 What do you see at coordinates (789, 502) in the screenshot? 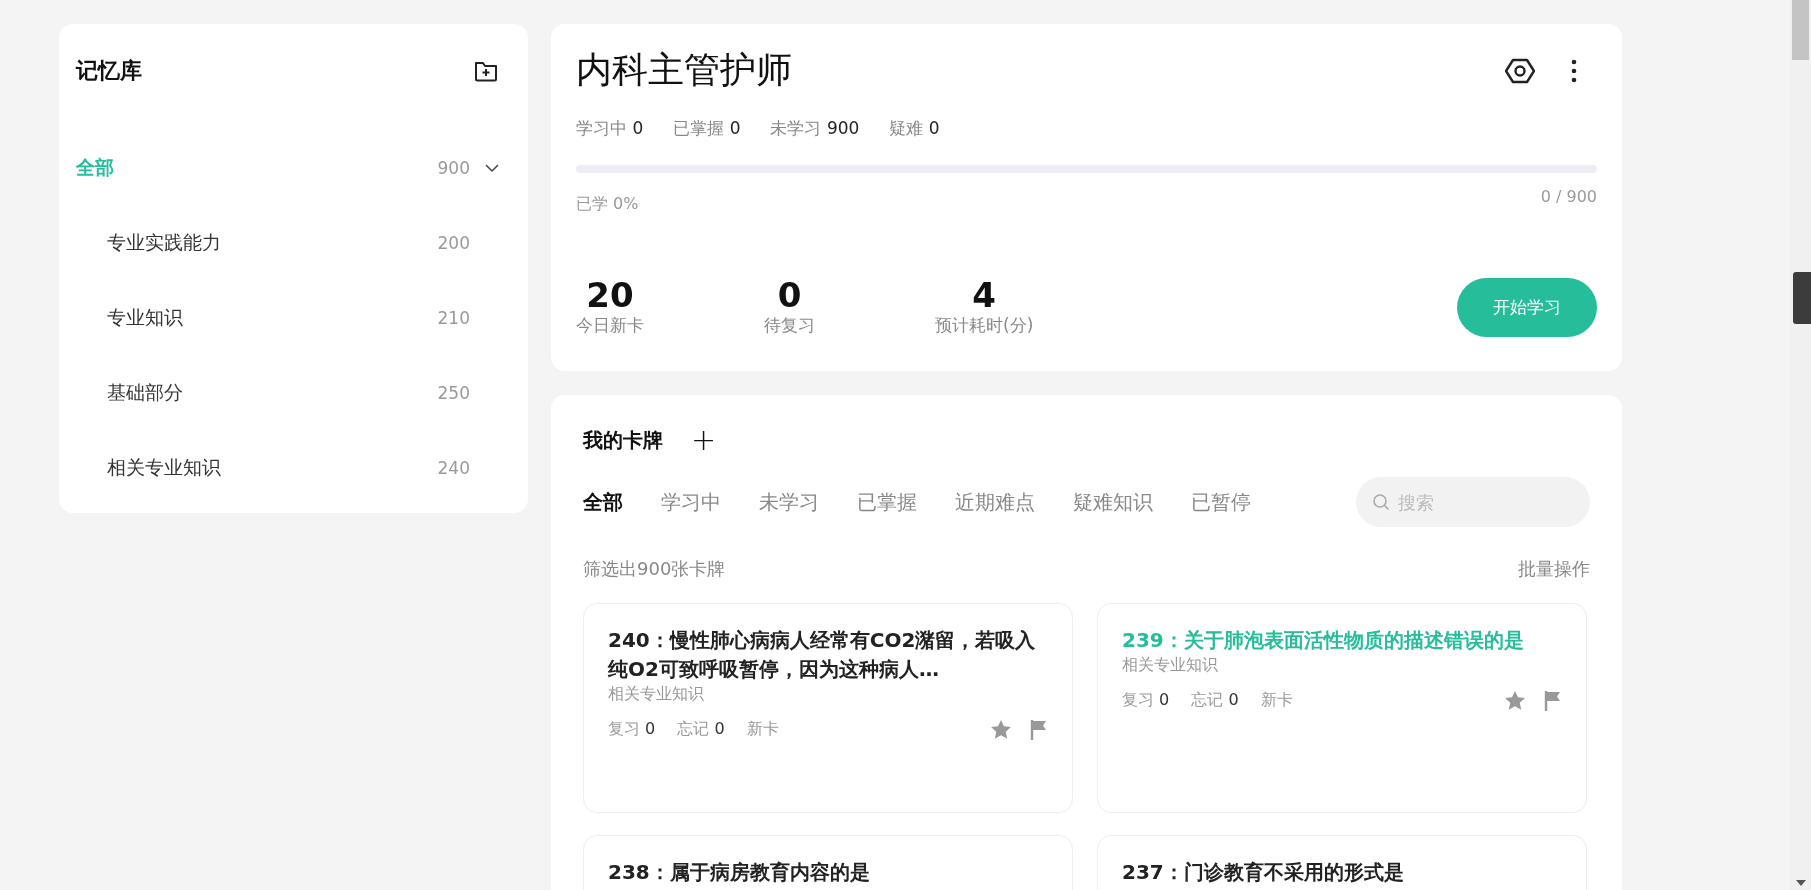
I see `filter-tab: 未学习` at bounding box center [789, 502].